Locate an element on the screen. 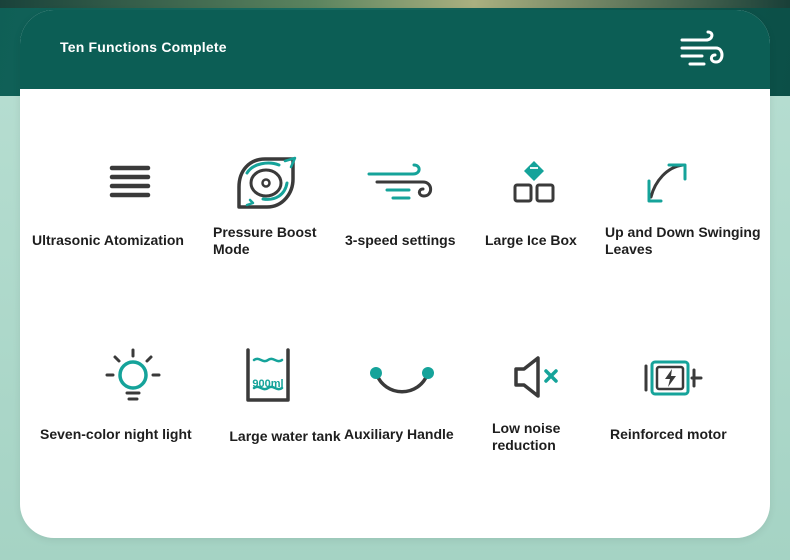  feature-label: 3-speed settings is located at coordinates (400, 240).